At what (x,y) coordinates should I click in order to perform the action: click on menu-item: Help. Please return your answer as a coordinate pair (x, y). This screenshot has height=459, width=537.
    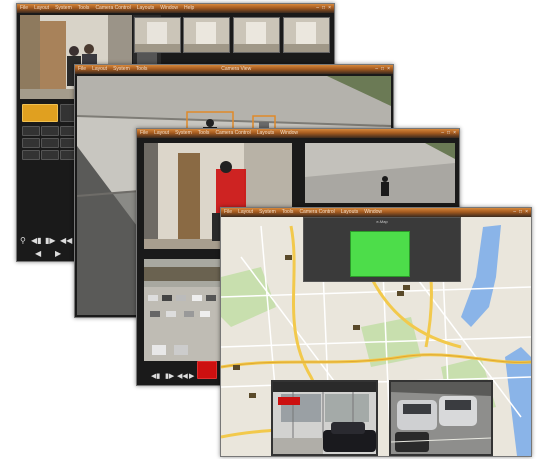
    Looking at the image, I should click on (189, 8).